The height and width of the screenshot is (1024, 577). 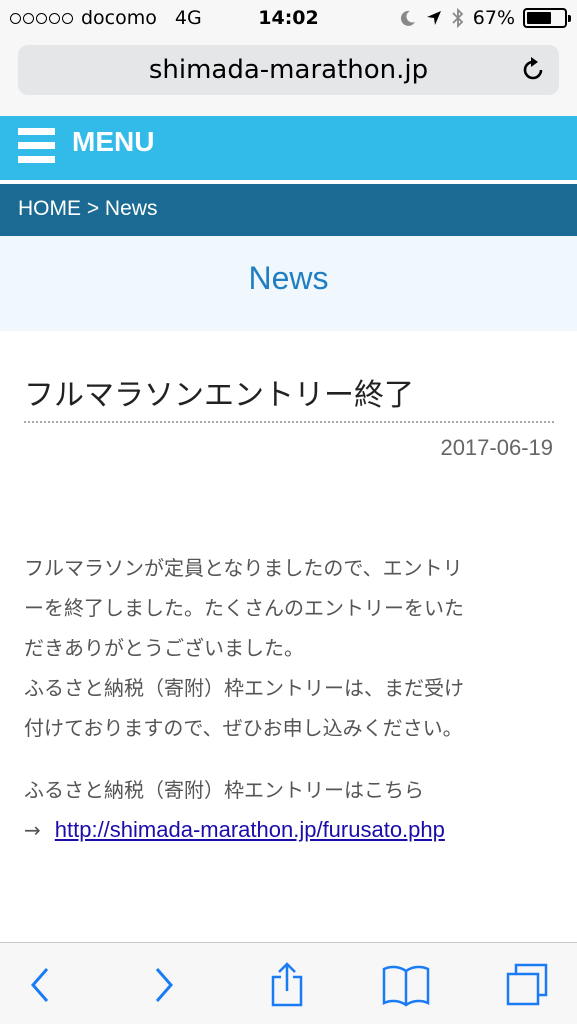 I want to click on menu-label: MENU, so click(x=113, y=142).